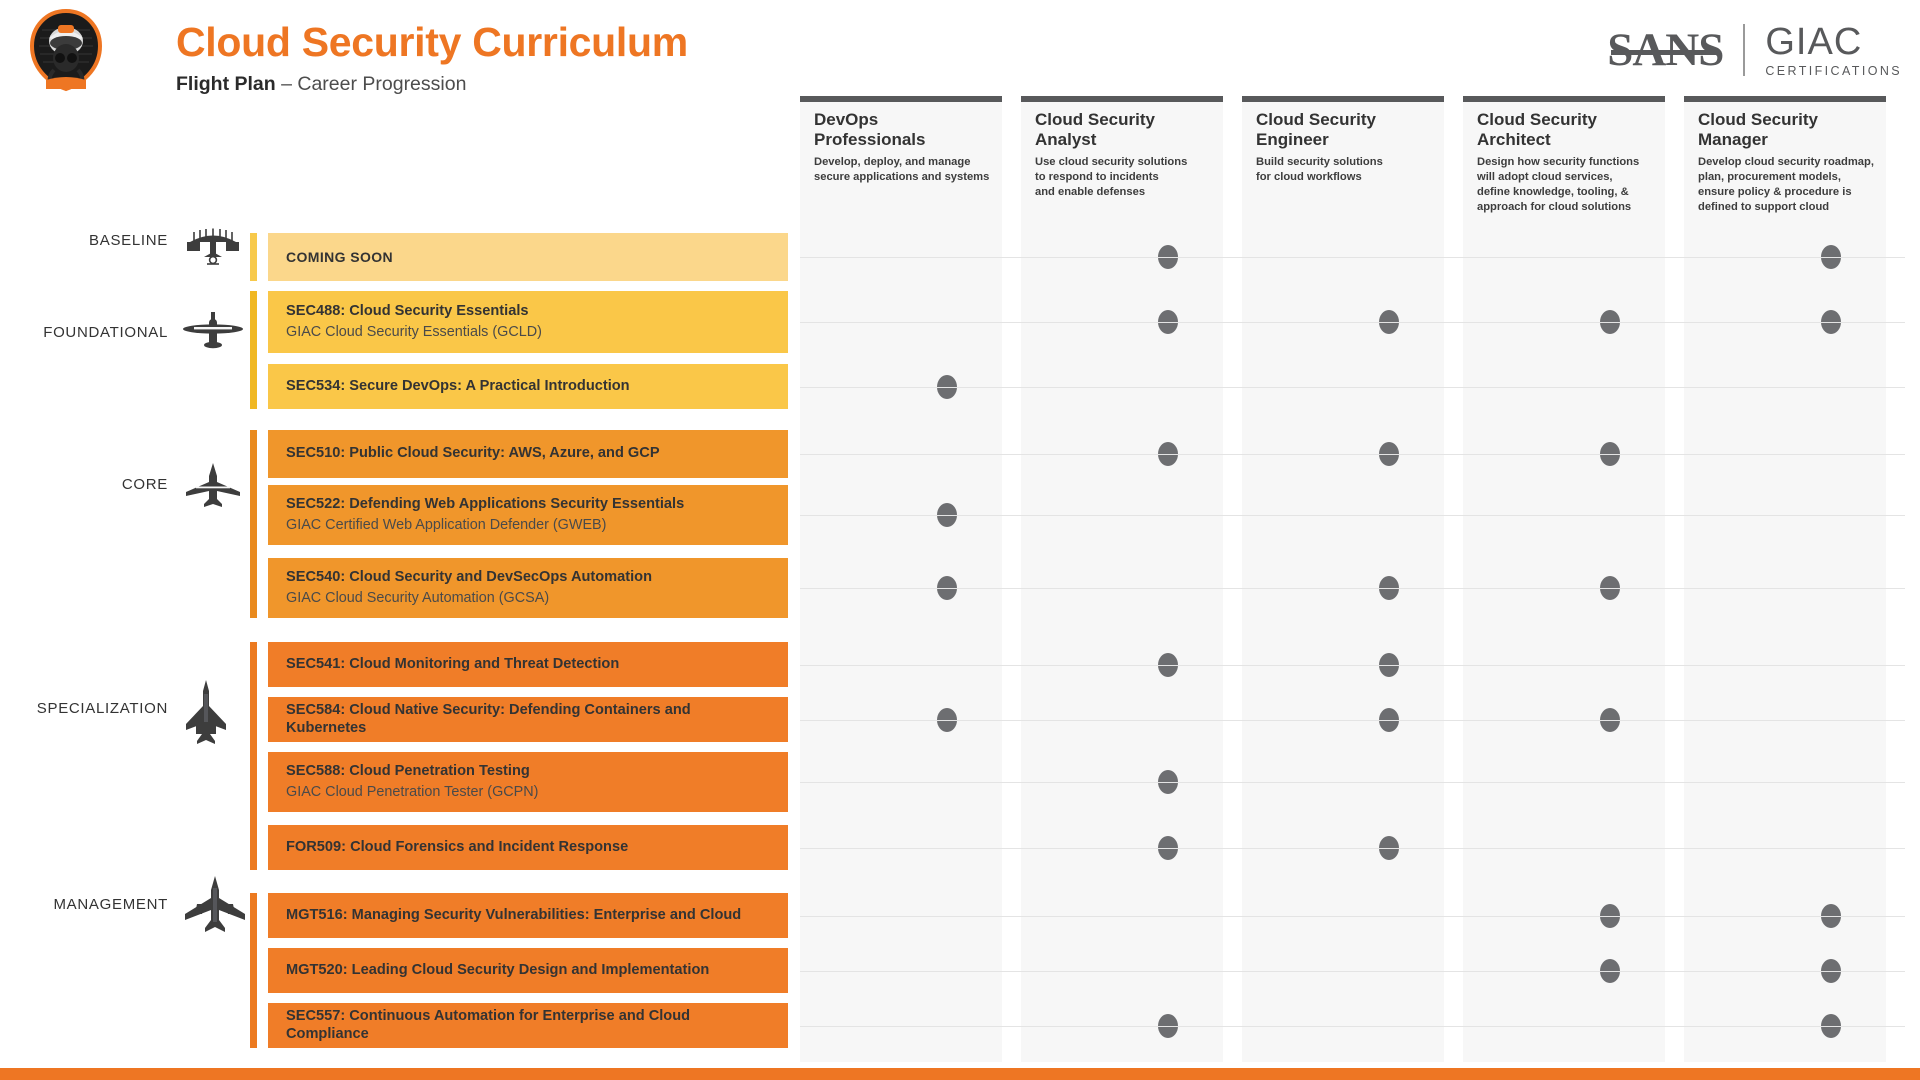  What do you see at coordinates (1814, 41) in the screenshot?
I see `giac-text: GIAC` at bounding box center [1814, 41].